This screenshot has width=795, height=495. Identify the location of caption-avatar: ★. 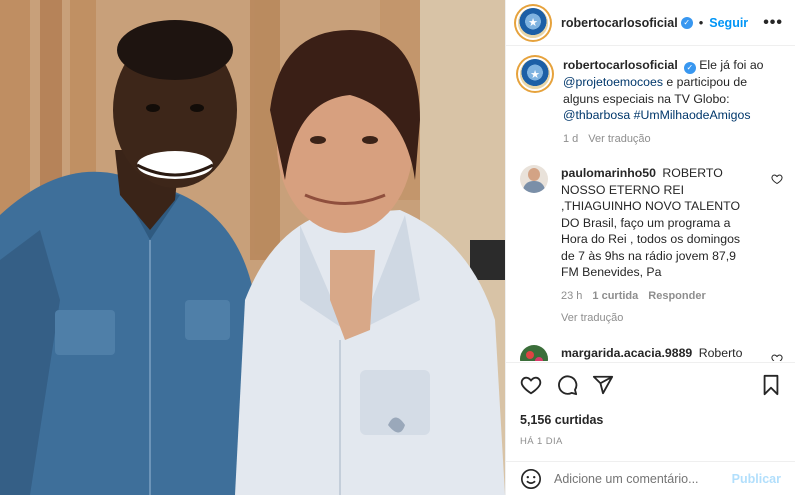
(535, 74).